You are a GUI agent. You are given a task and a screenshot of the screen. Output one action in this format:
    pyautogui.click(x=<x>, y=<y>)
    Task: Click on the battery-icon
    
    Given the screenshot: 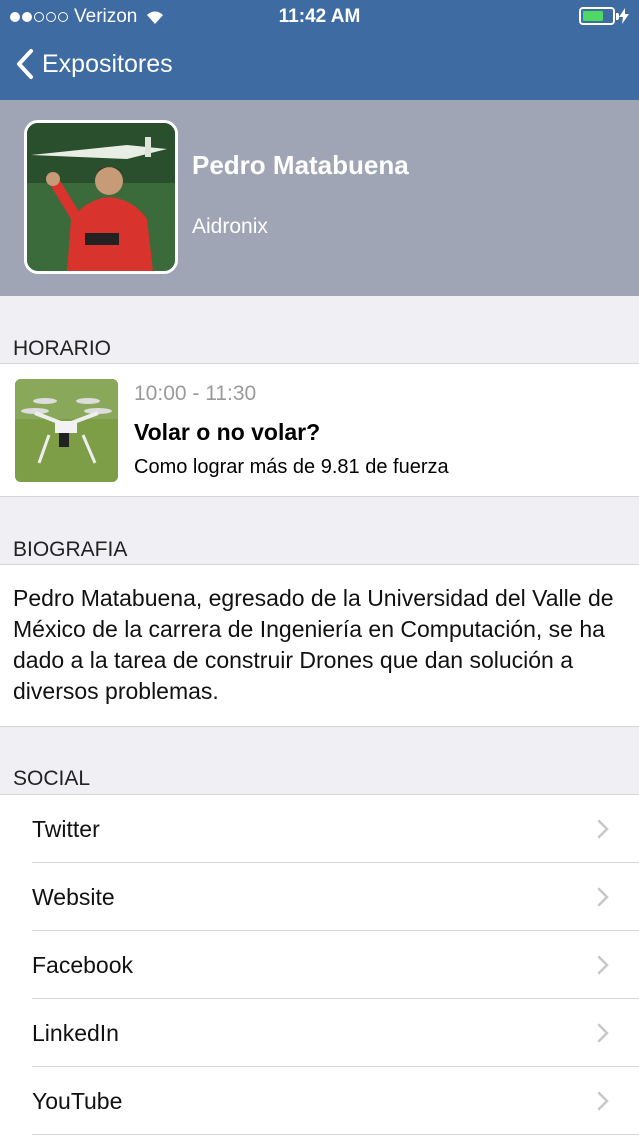 What is the action you would take?
    pyautogui.click(x=599, y=16)
    